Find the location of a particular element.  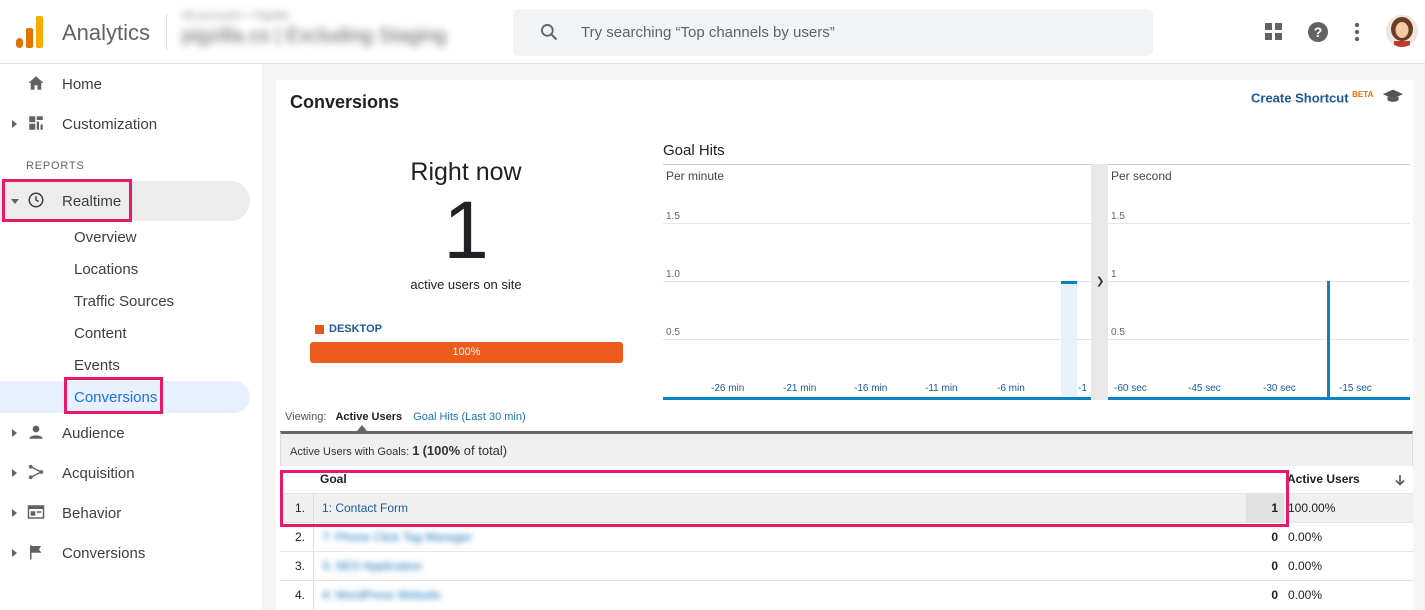

sidebar-item-label: Customization is located at coordinates (110, 124).